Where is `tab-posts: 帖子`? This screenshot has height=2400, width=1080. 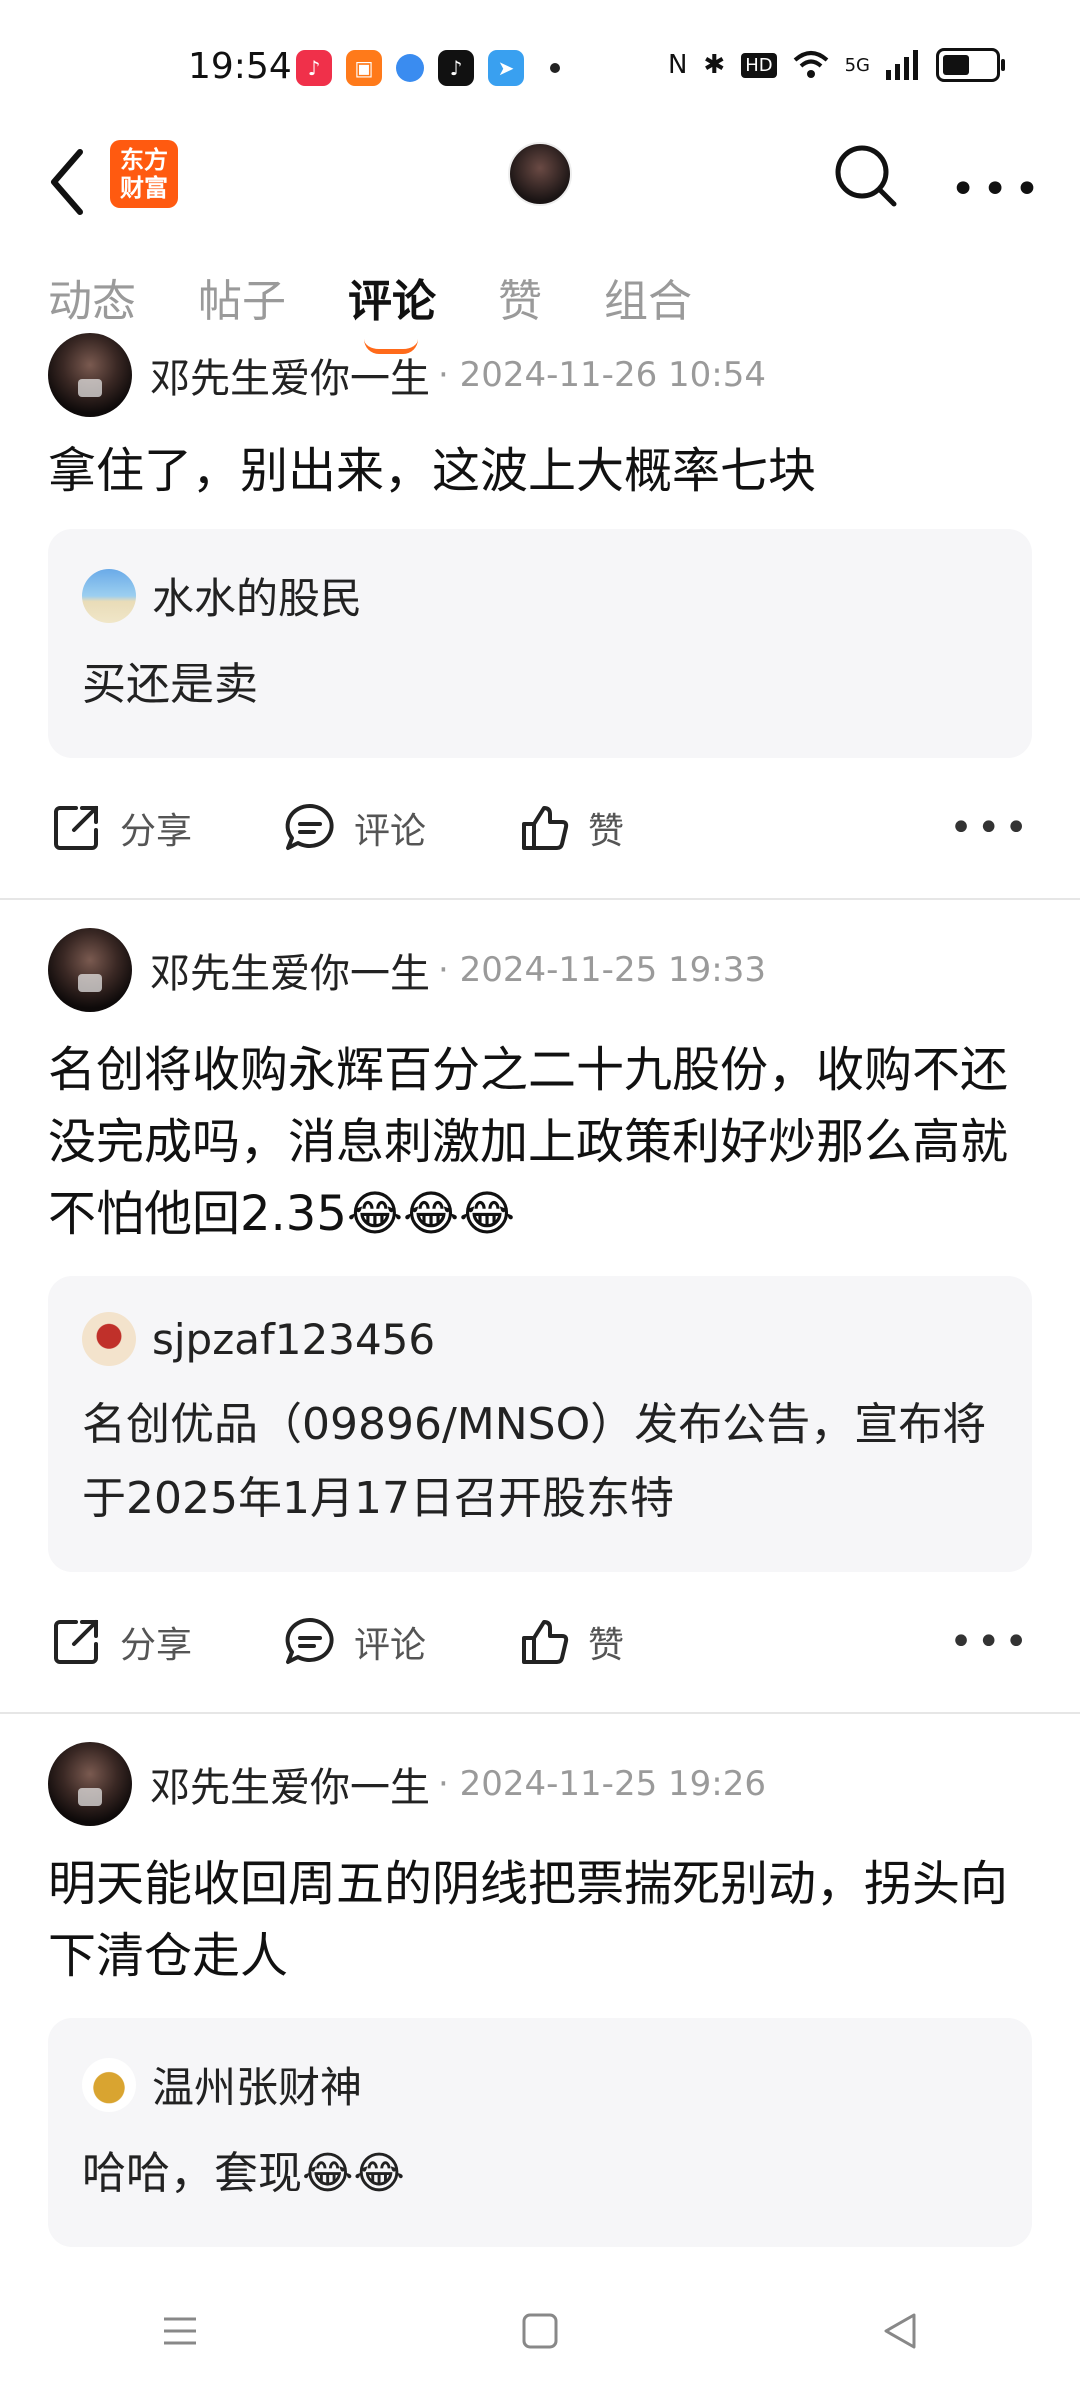 tab-posts: 帖子 is located at coordinates (242, 297).